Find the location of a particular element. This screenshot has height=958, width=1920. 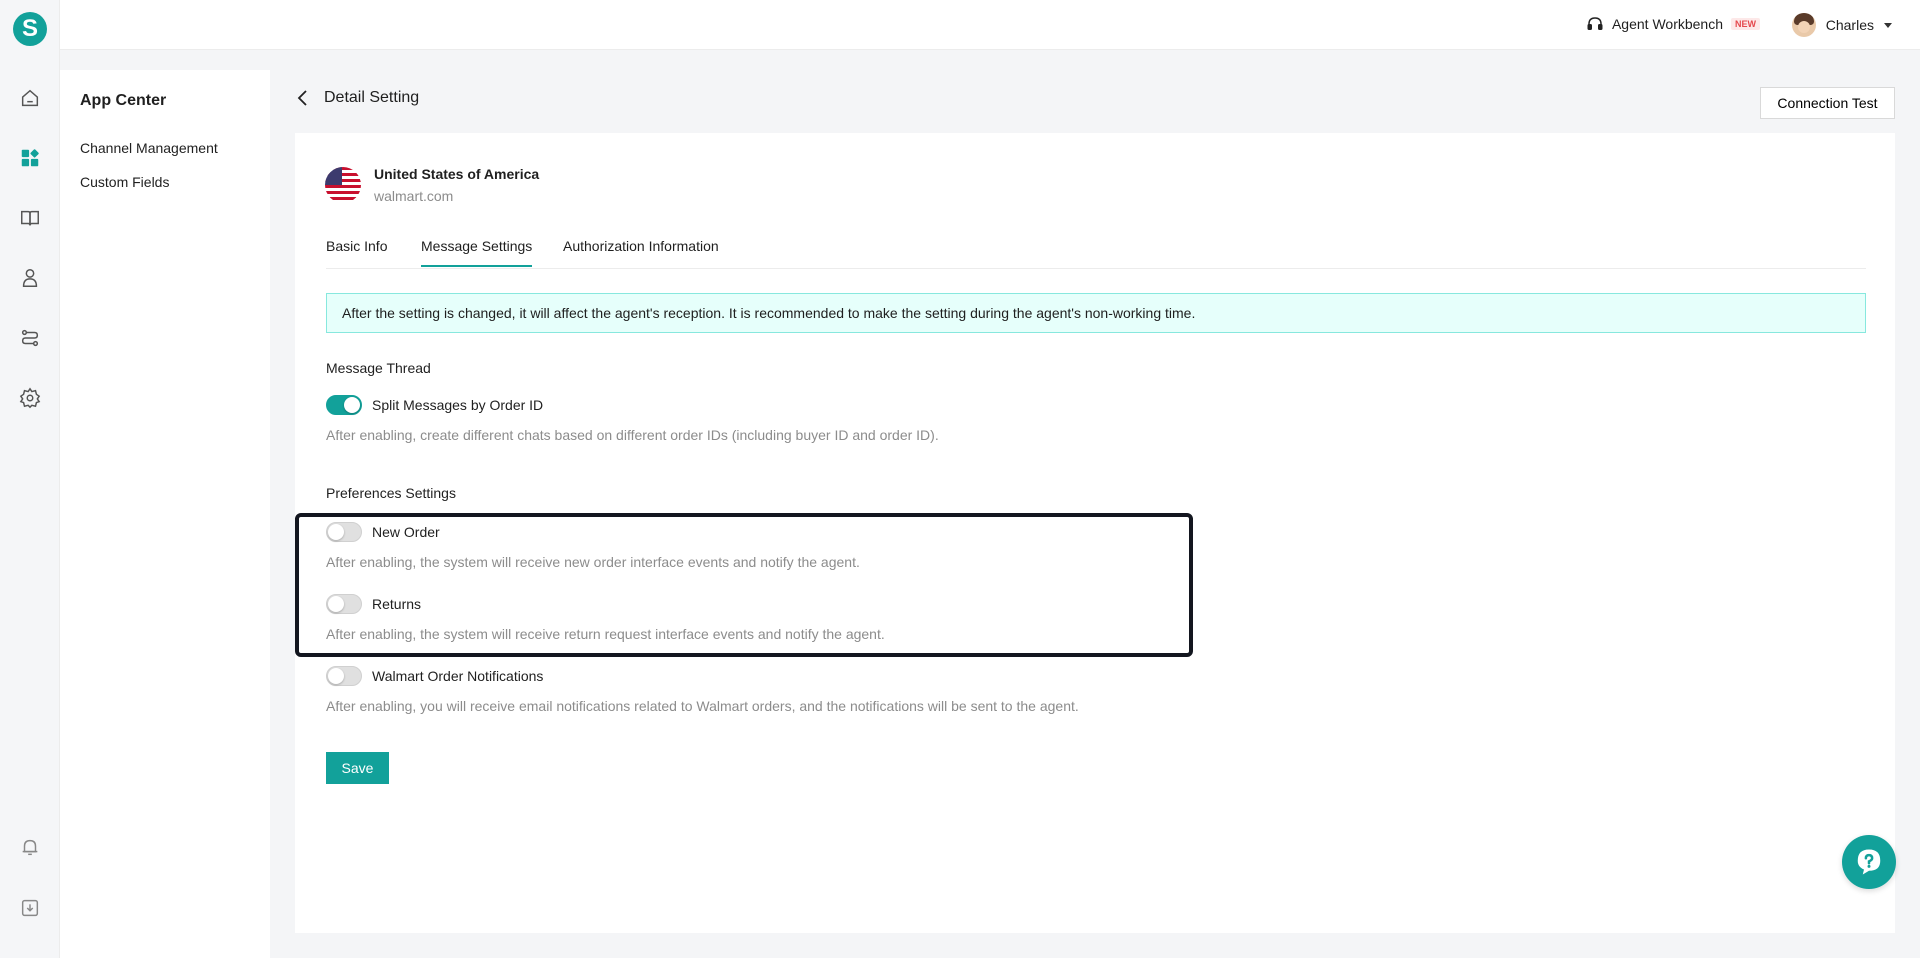

preferences-title: Preferences Settings is located at coordinates (391, 493).